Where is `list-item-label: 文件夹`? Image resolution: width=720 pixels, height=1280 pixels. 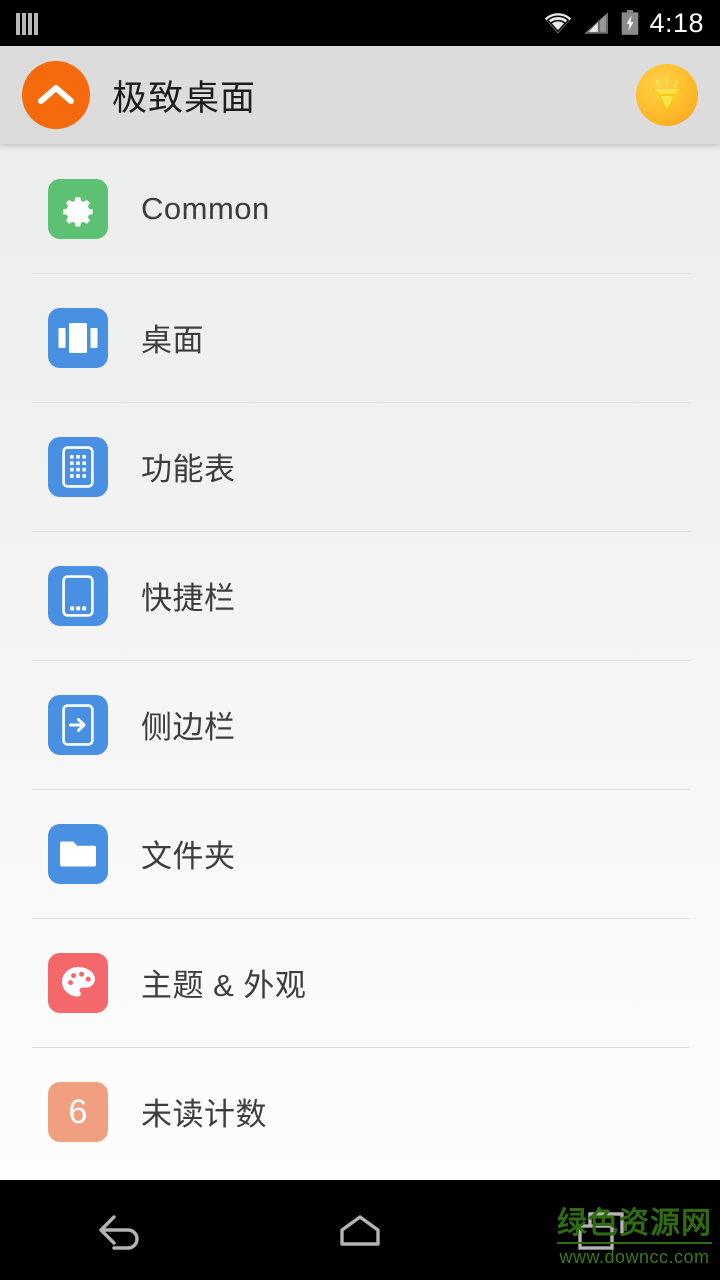 list-item-label: 文件夹 is located at coordinates (188, 856).